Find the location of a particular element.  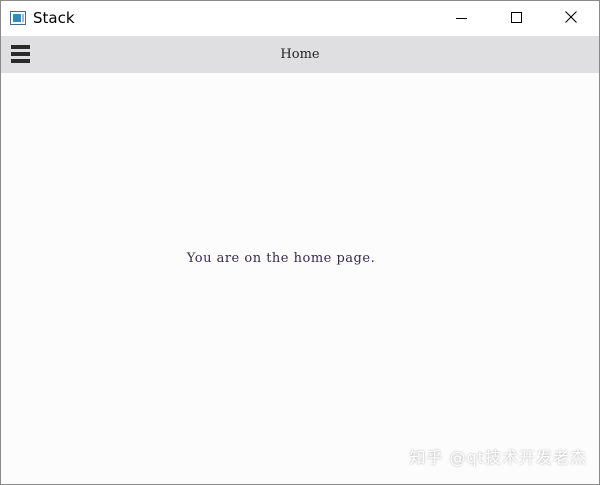

title-bar: Stack is located at coordinates (300, 18).